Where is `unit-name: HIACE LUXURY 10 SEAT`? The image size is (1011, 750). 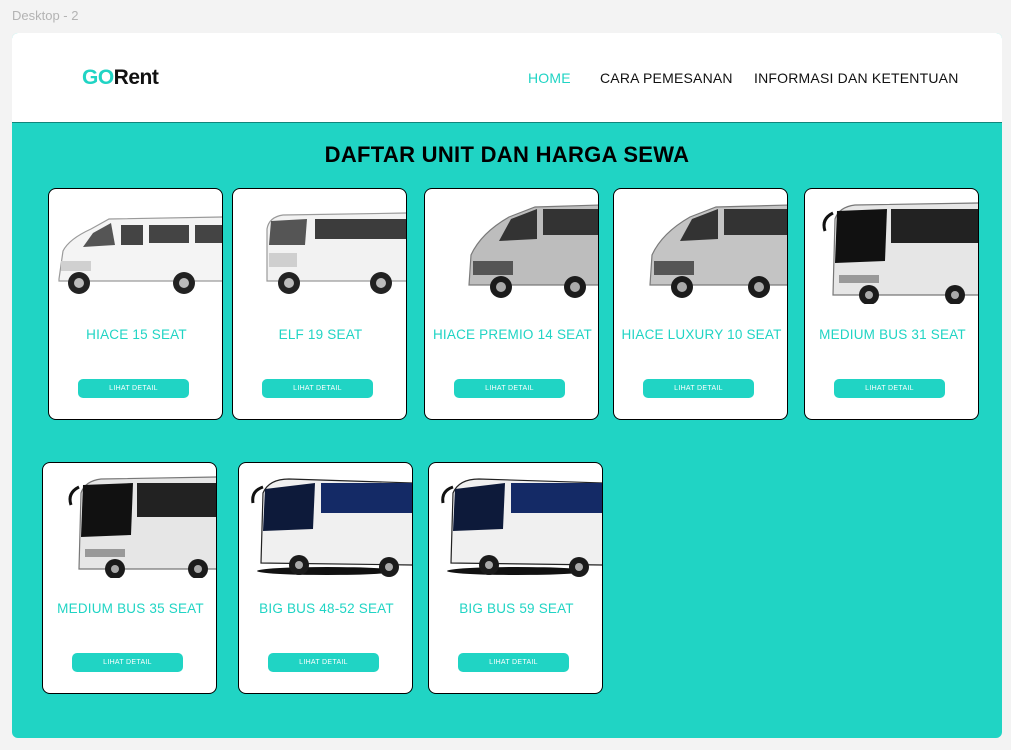
unit-name: HIACE LUXURY 10 SEAT is located at coordinates (701, 334).